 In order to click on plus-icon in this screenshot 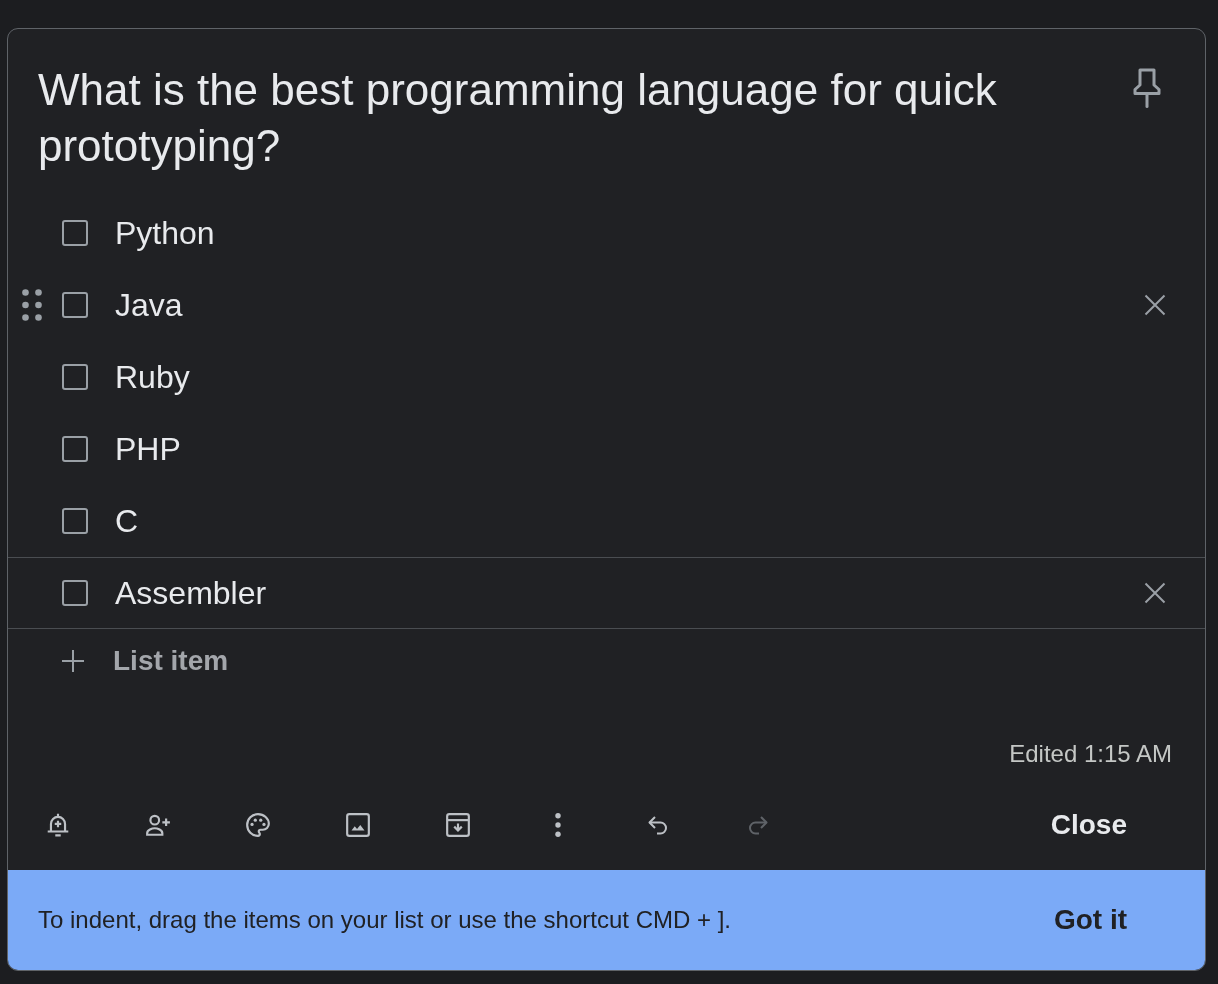, I will do `click(73, 661)`.